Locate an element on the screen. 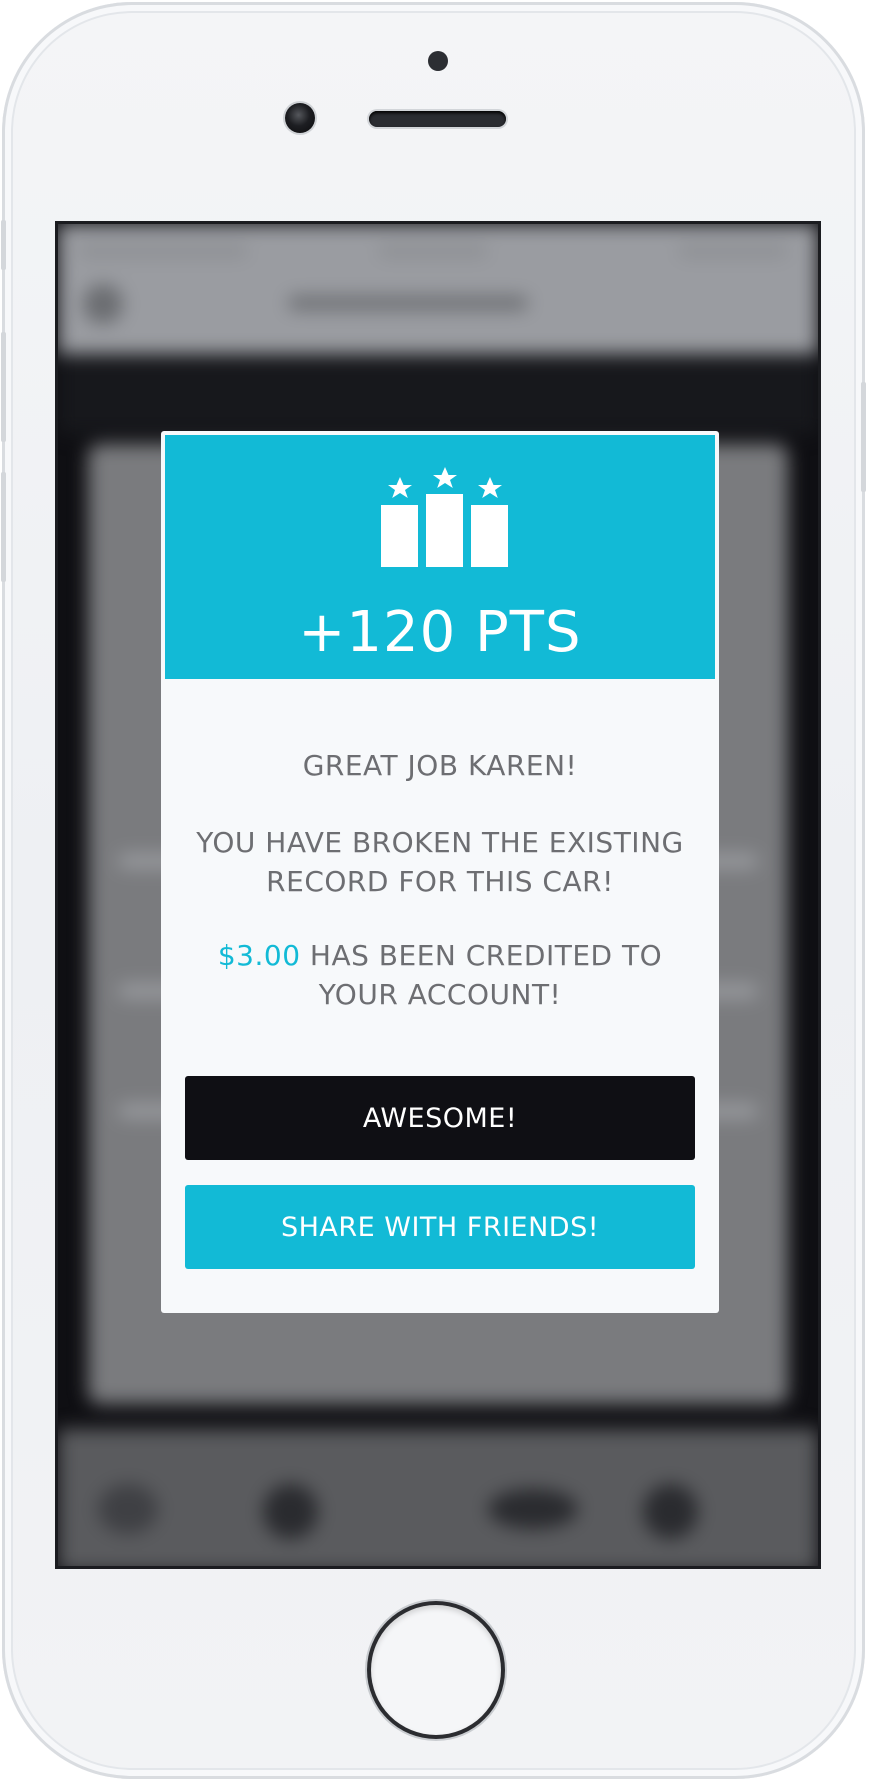 This screenshot has width=871, height=1783. proximity-sensor is located at coordinates (438, 61).